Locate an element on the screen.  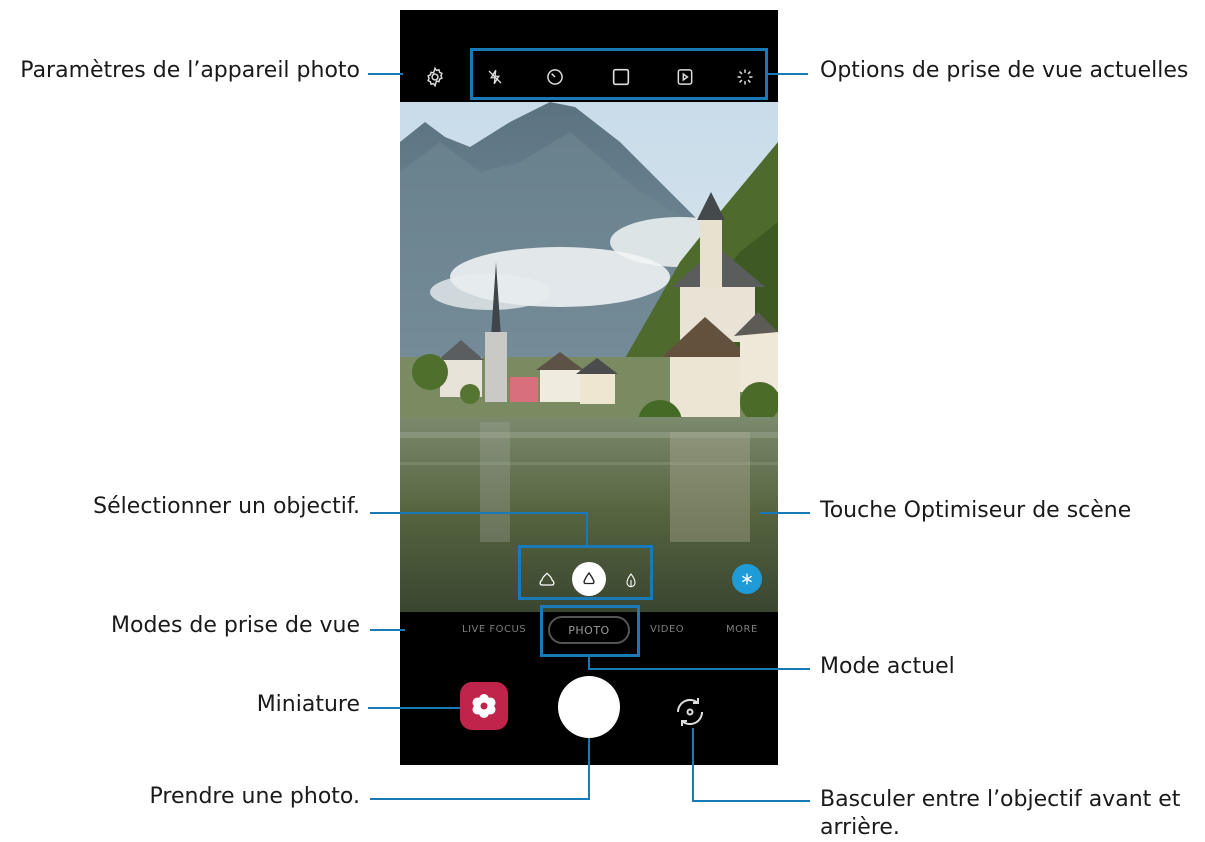
switch-lens-callout-line2: arrière. is located at coordinates (860, 827).